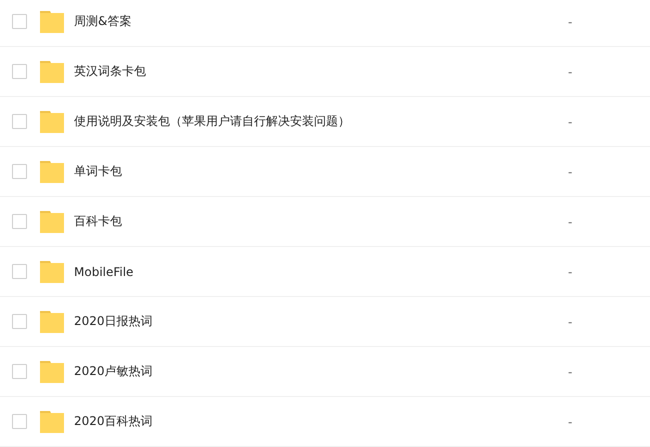  Describe the element at coordinates (314, 421) in the screenshot. I see `file-name: 2020百科热词` at that location.